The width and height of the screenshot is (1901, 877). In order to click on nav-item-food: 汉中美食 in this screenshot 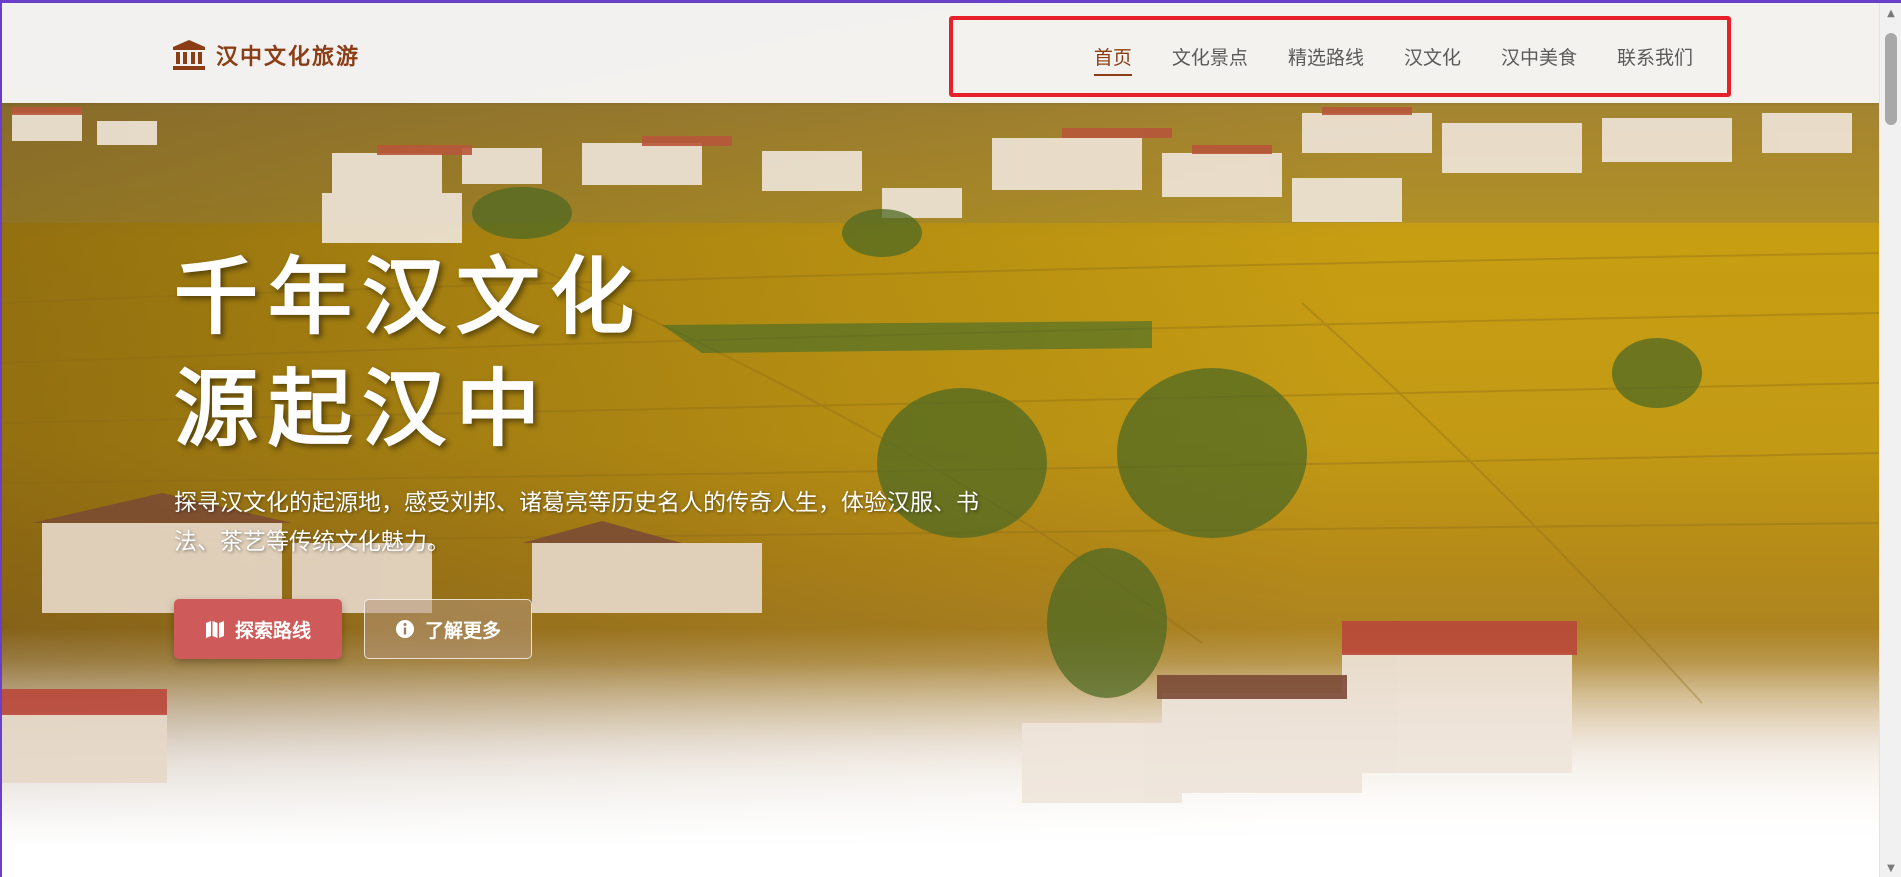, I will do `click(1539, 59)`.